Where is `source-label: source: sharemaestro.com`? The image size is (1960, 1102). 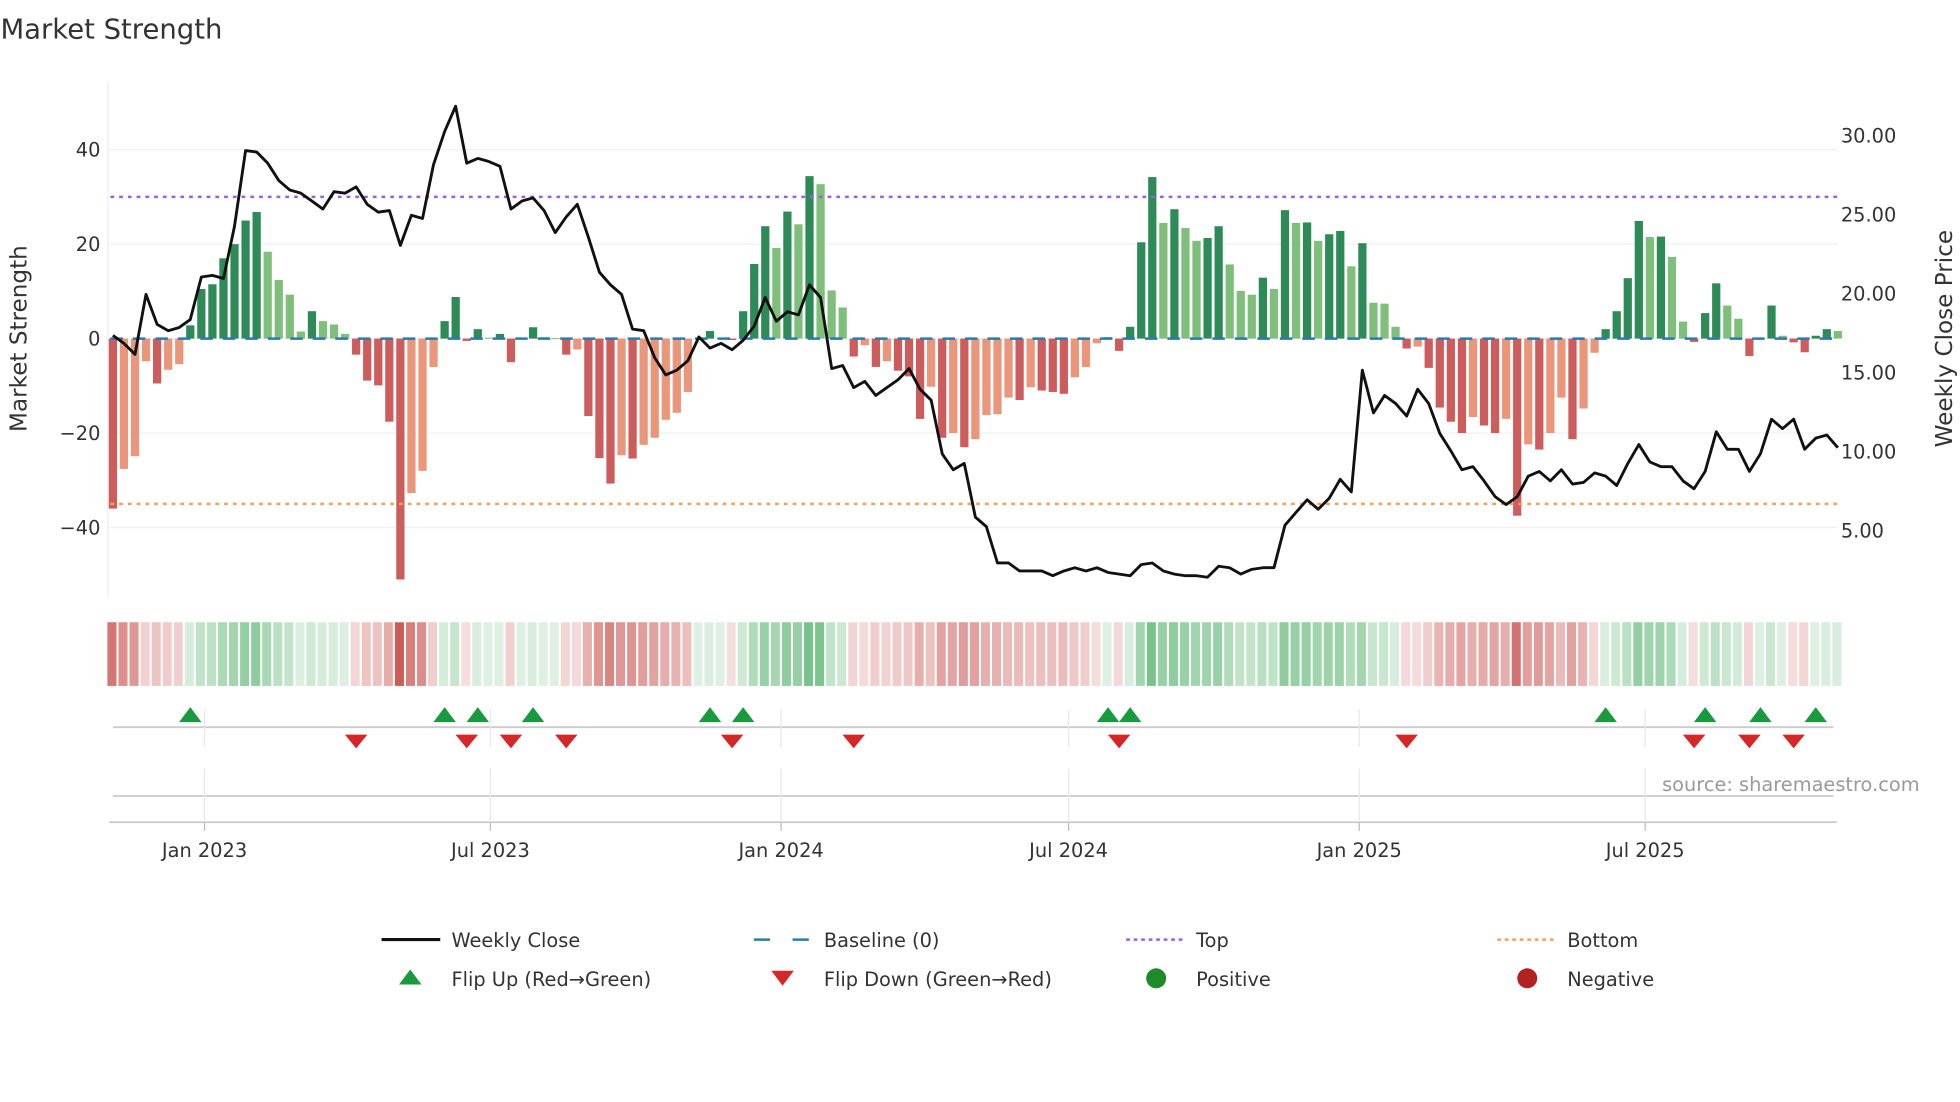 source-label: source: sharemaestro.com is located at coordinates (1790, 784).